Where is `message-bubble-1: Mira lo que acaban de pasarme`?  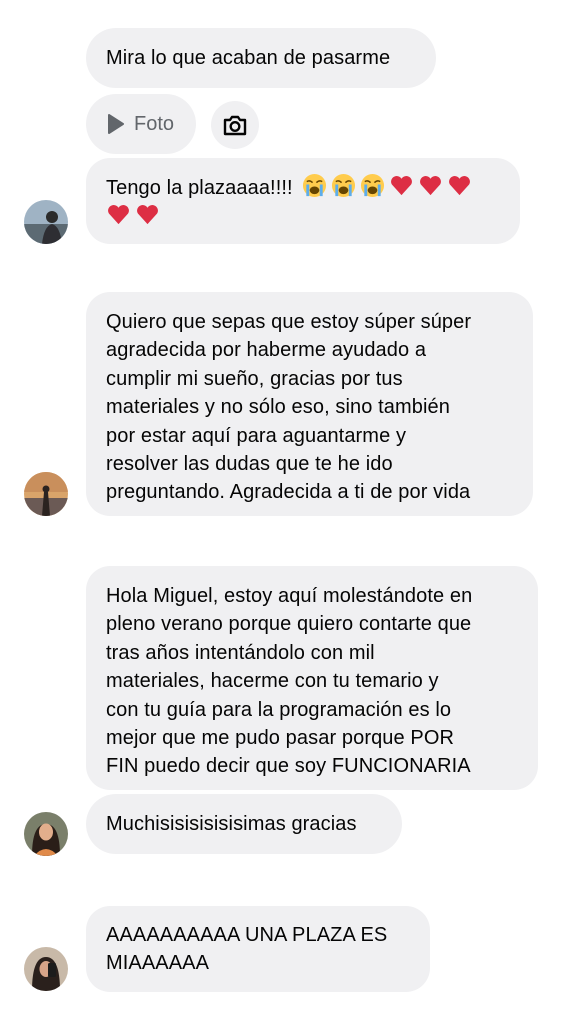
message-bubble-1: Mira lo que acaban de pasarme is located at coordinates (261, 58).